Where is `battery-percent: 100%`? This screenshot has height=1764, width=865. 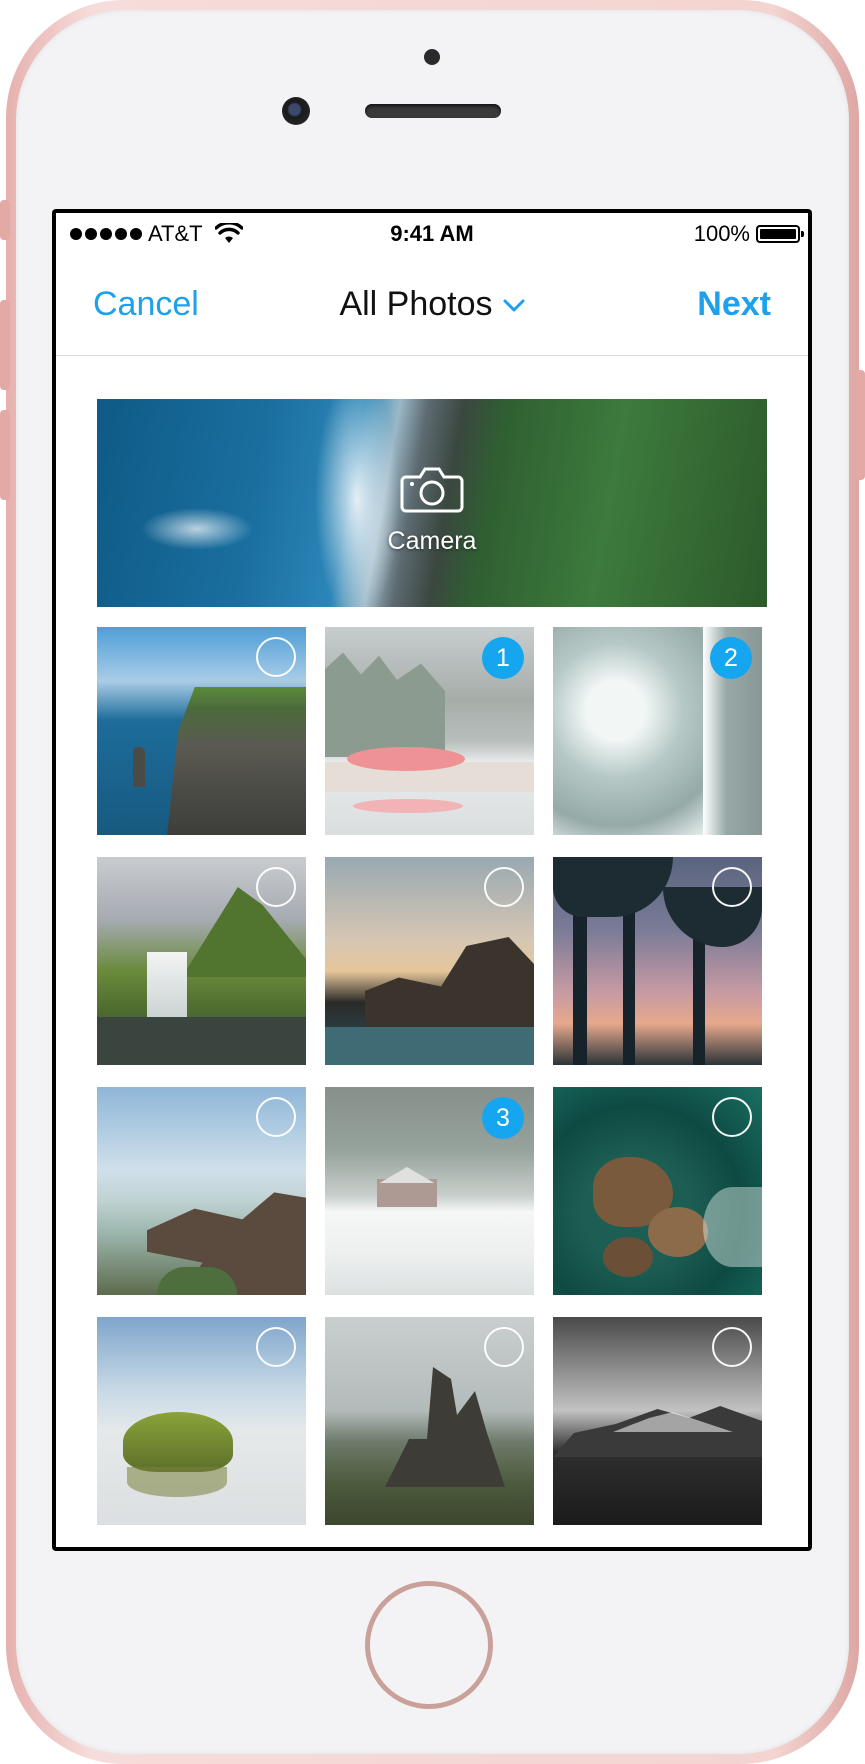
battery-percent: 100% is located at coordinates (721, 233).